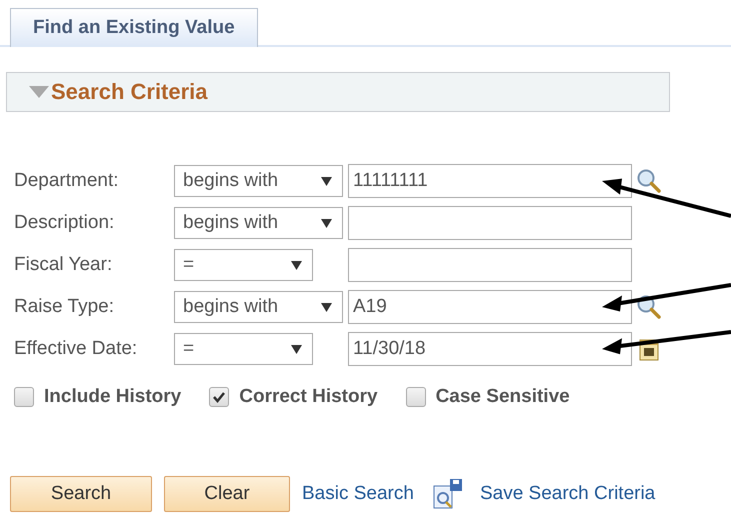  I want to click on field-label: Raise Type:, so click(64, 307).